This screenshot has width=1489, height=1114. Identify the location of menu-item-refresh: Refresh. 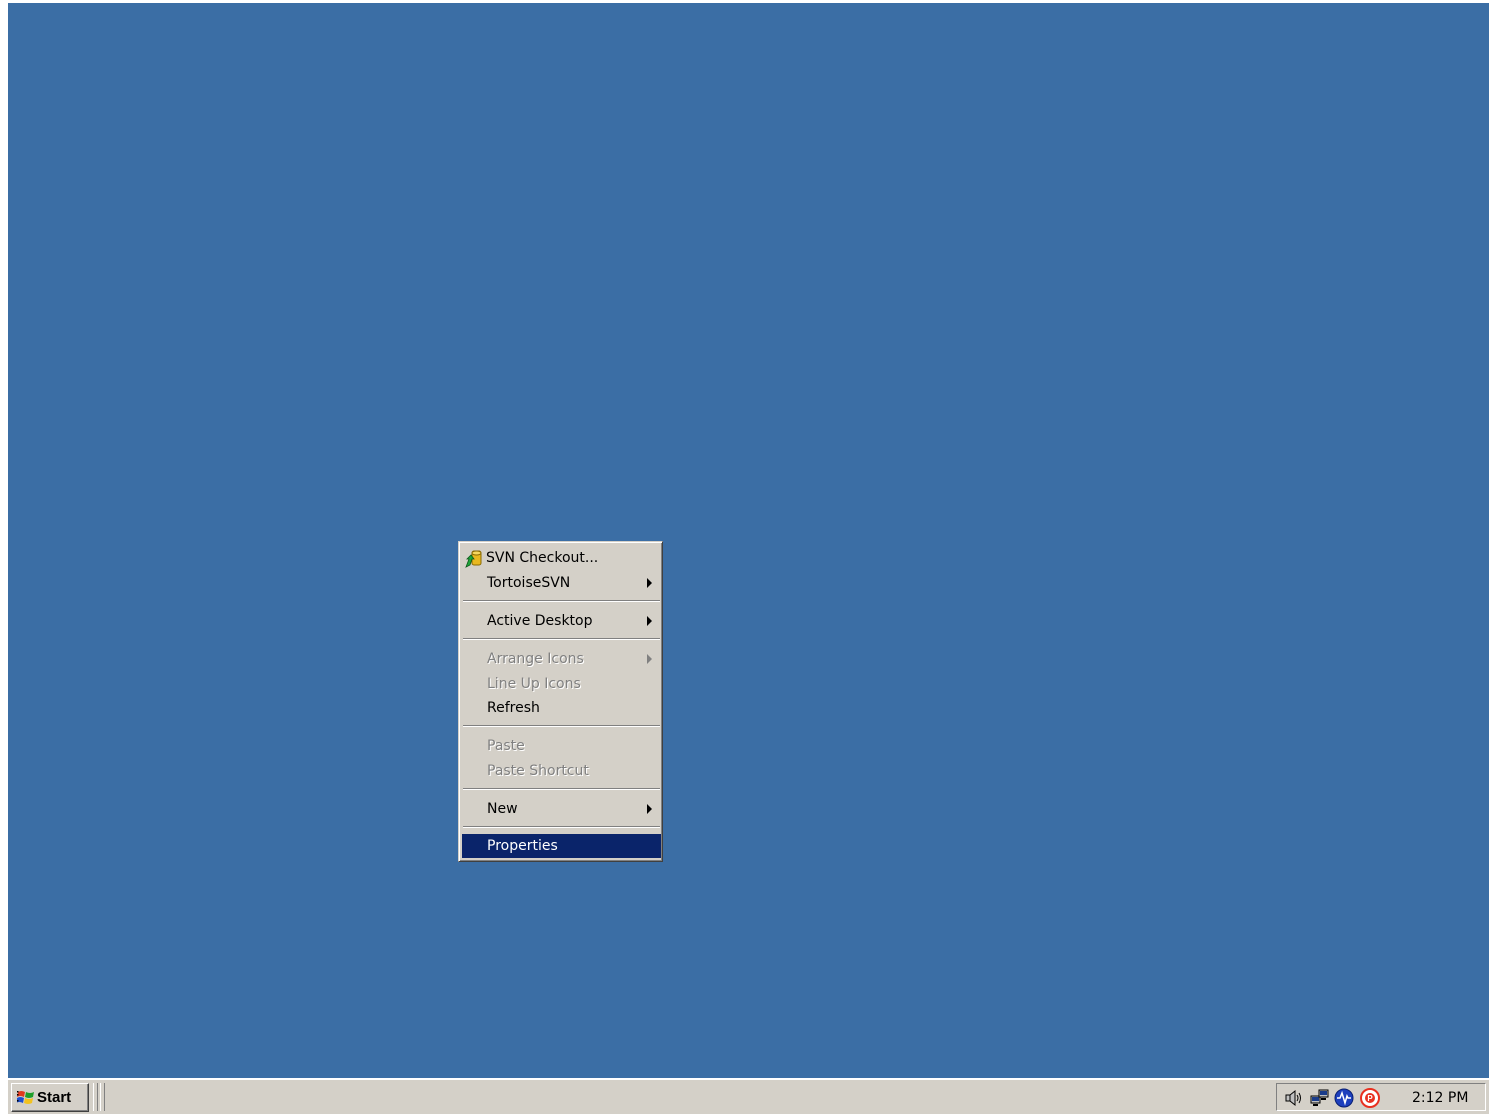
(561, 708).